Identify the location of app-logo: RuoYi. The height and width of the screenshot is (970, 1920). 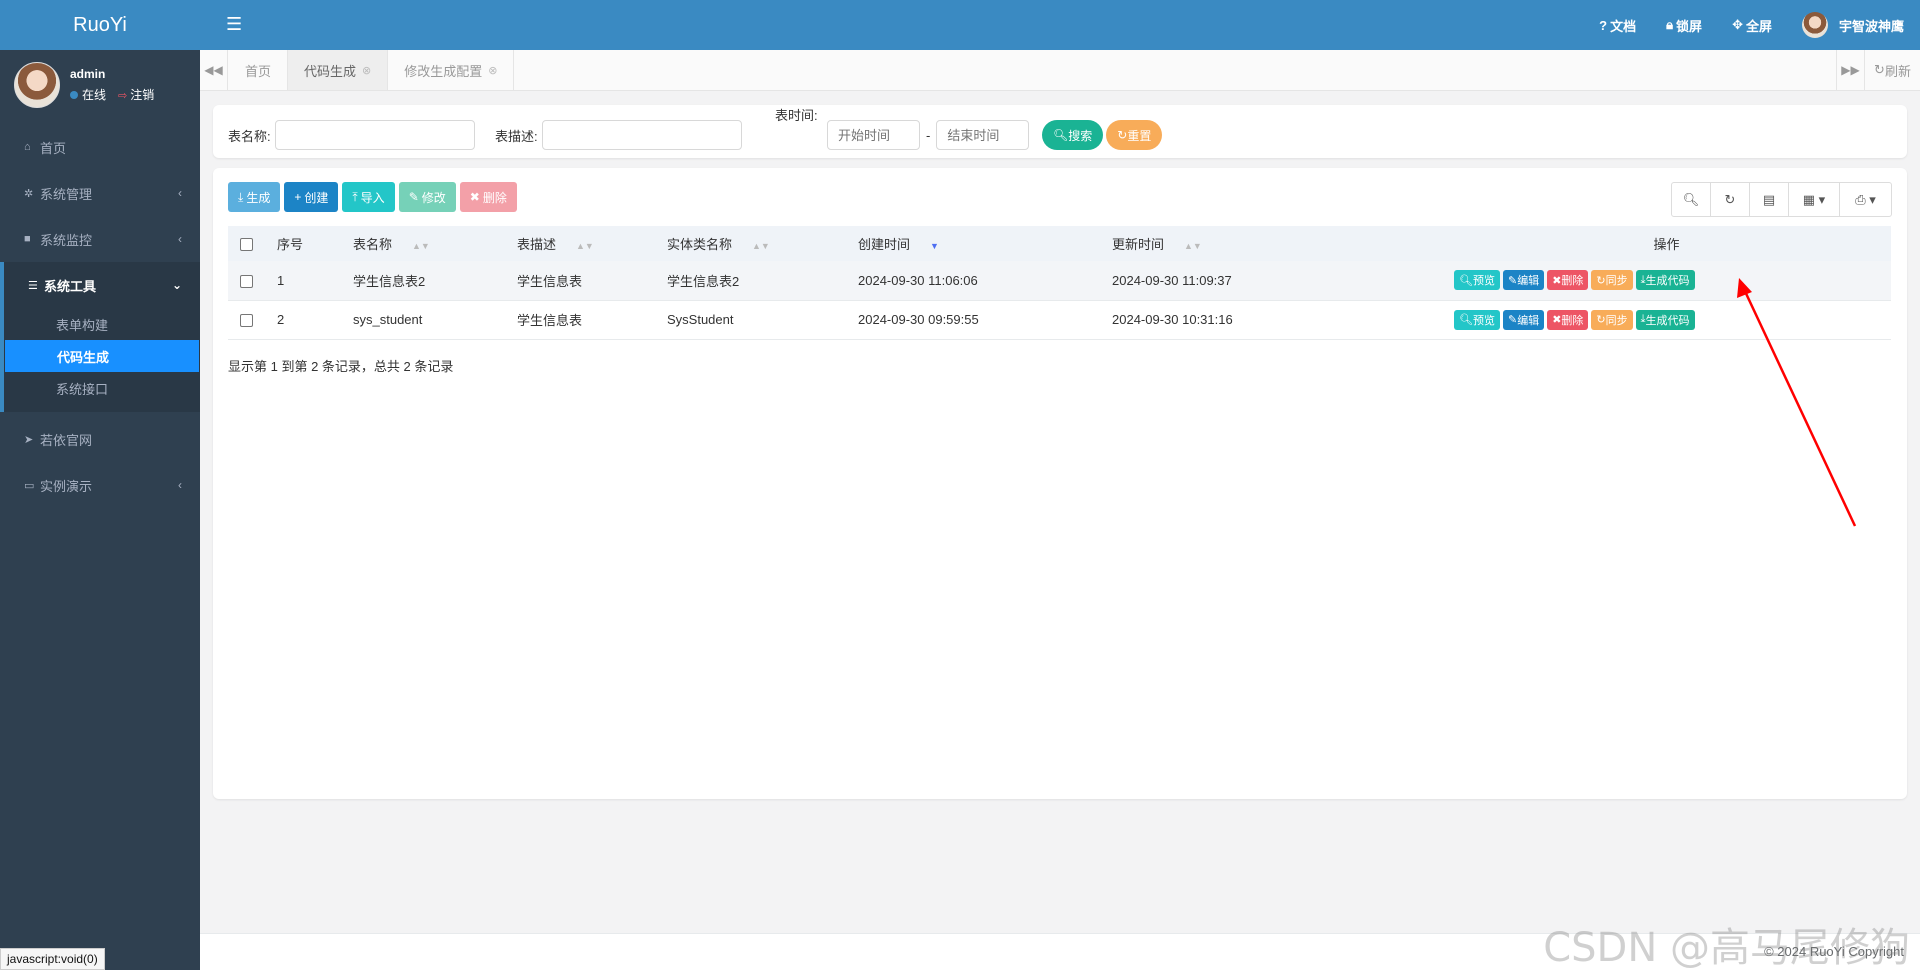
(100, 25).